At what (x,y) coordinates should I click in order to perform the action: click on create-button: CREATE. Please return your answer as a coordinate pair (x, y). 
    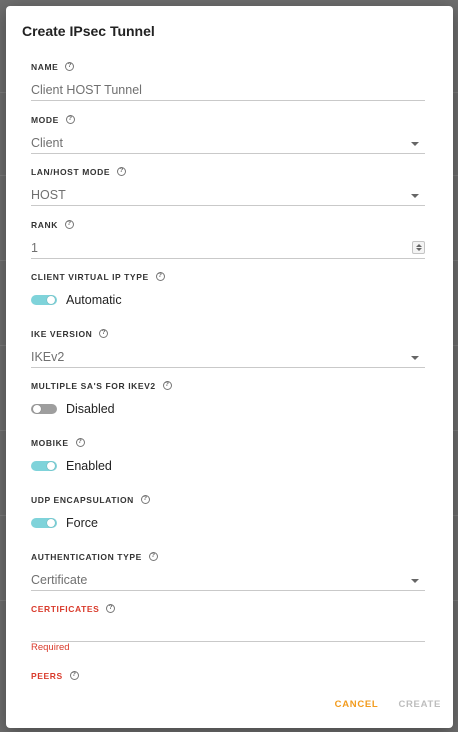
    Looking at the image, I should click on (419, 704).